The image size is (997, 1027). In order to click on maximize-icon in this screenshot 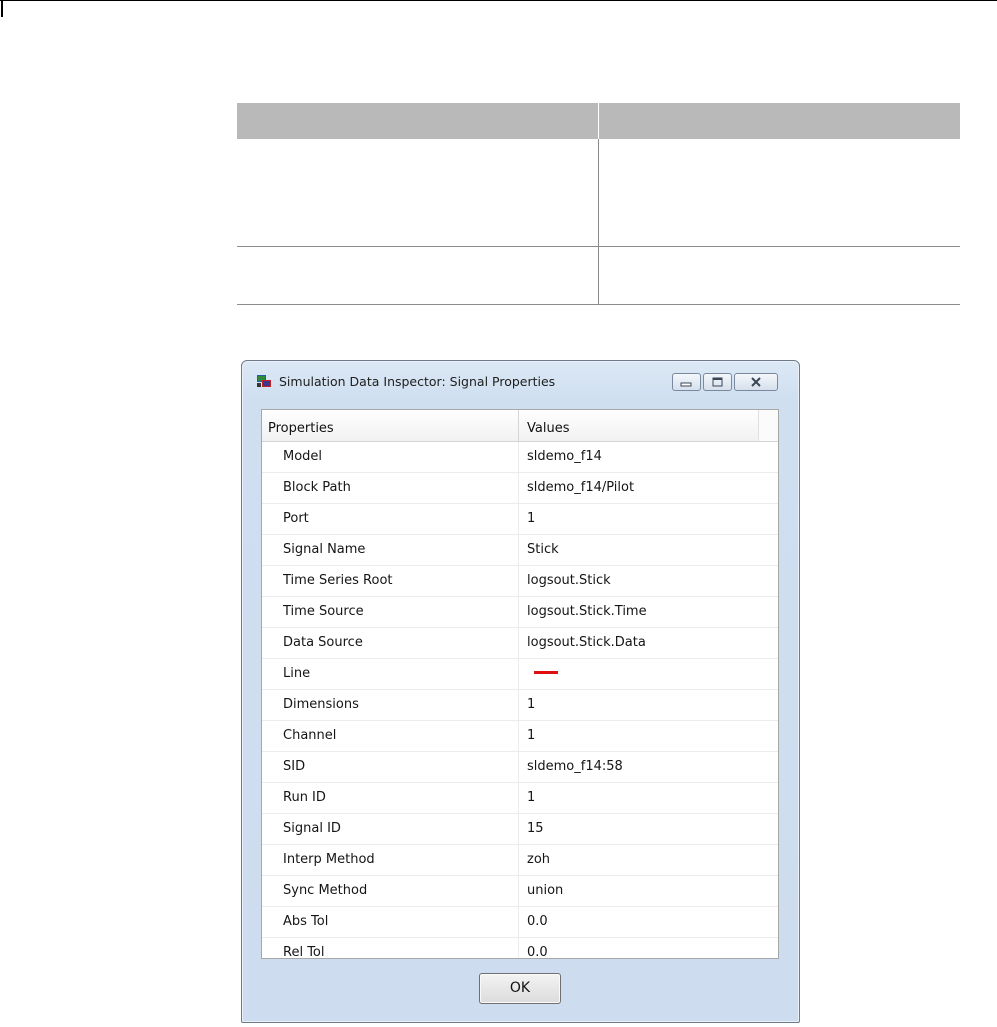, I will do `click(717, 382)`.